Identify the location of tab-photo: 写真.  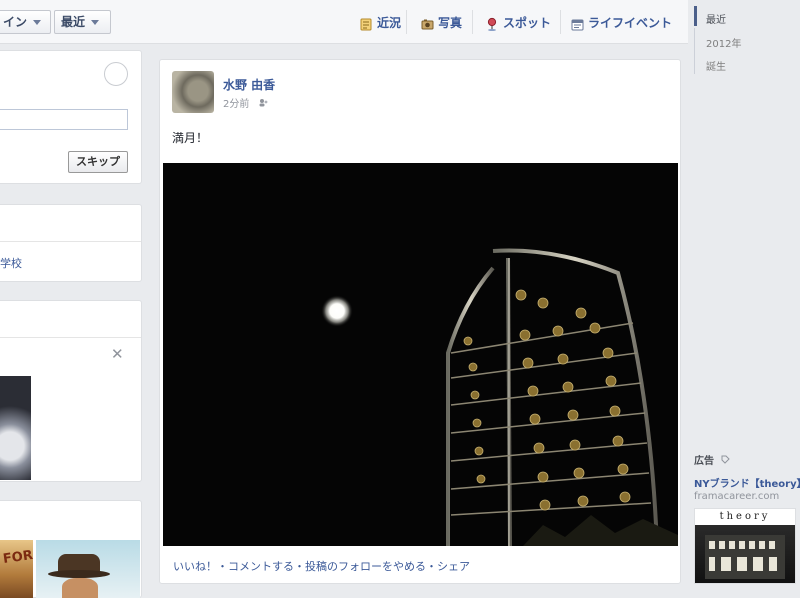
(441, 23).